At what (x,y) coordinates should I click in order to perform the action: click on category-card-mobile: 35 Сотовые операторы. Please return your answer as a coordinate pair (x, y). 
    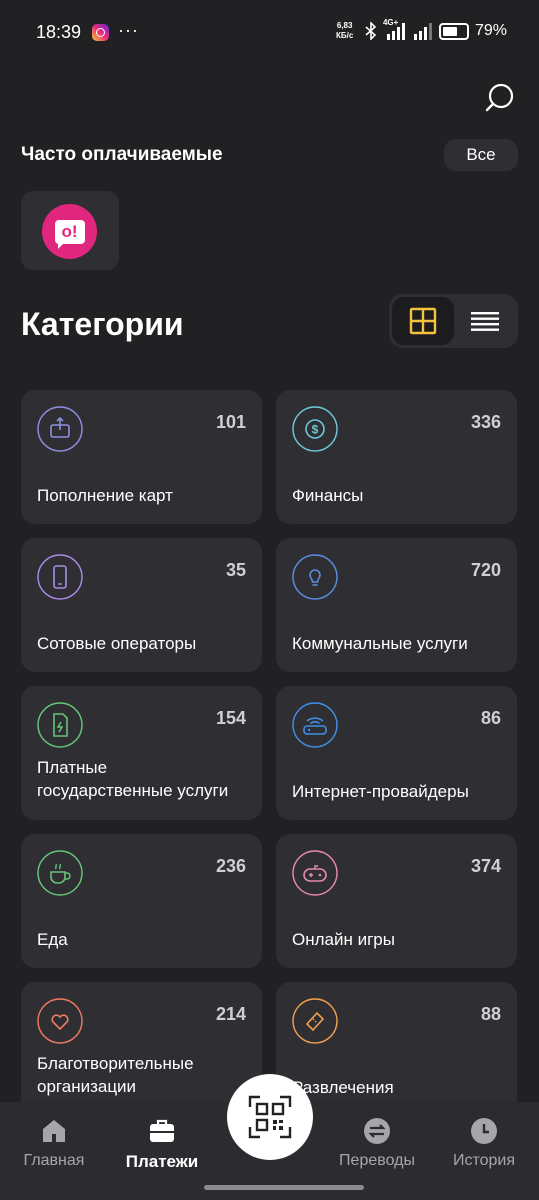
    Looking at the image, I should click on (141, 605).